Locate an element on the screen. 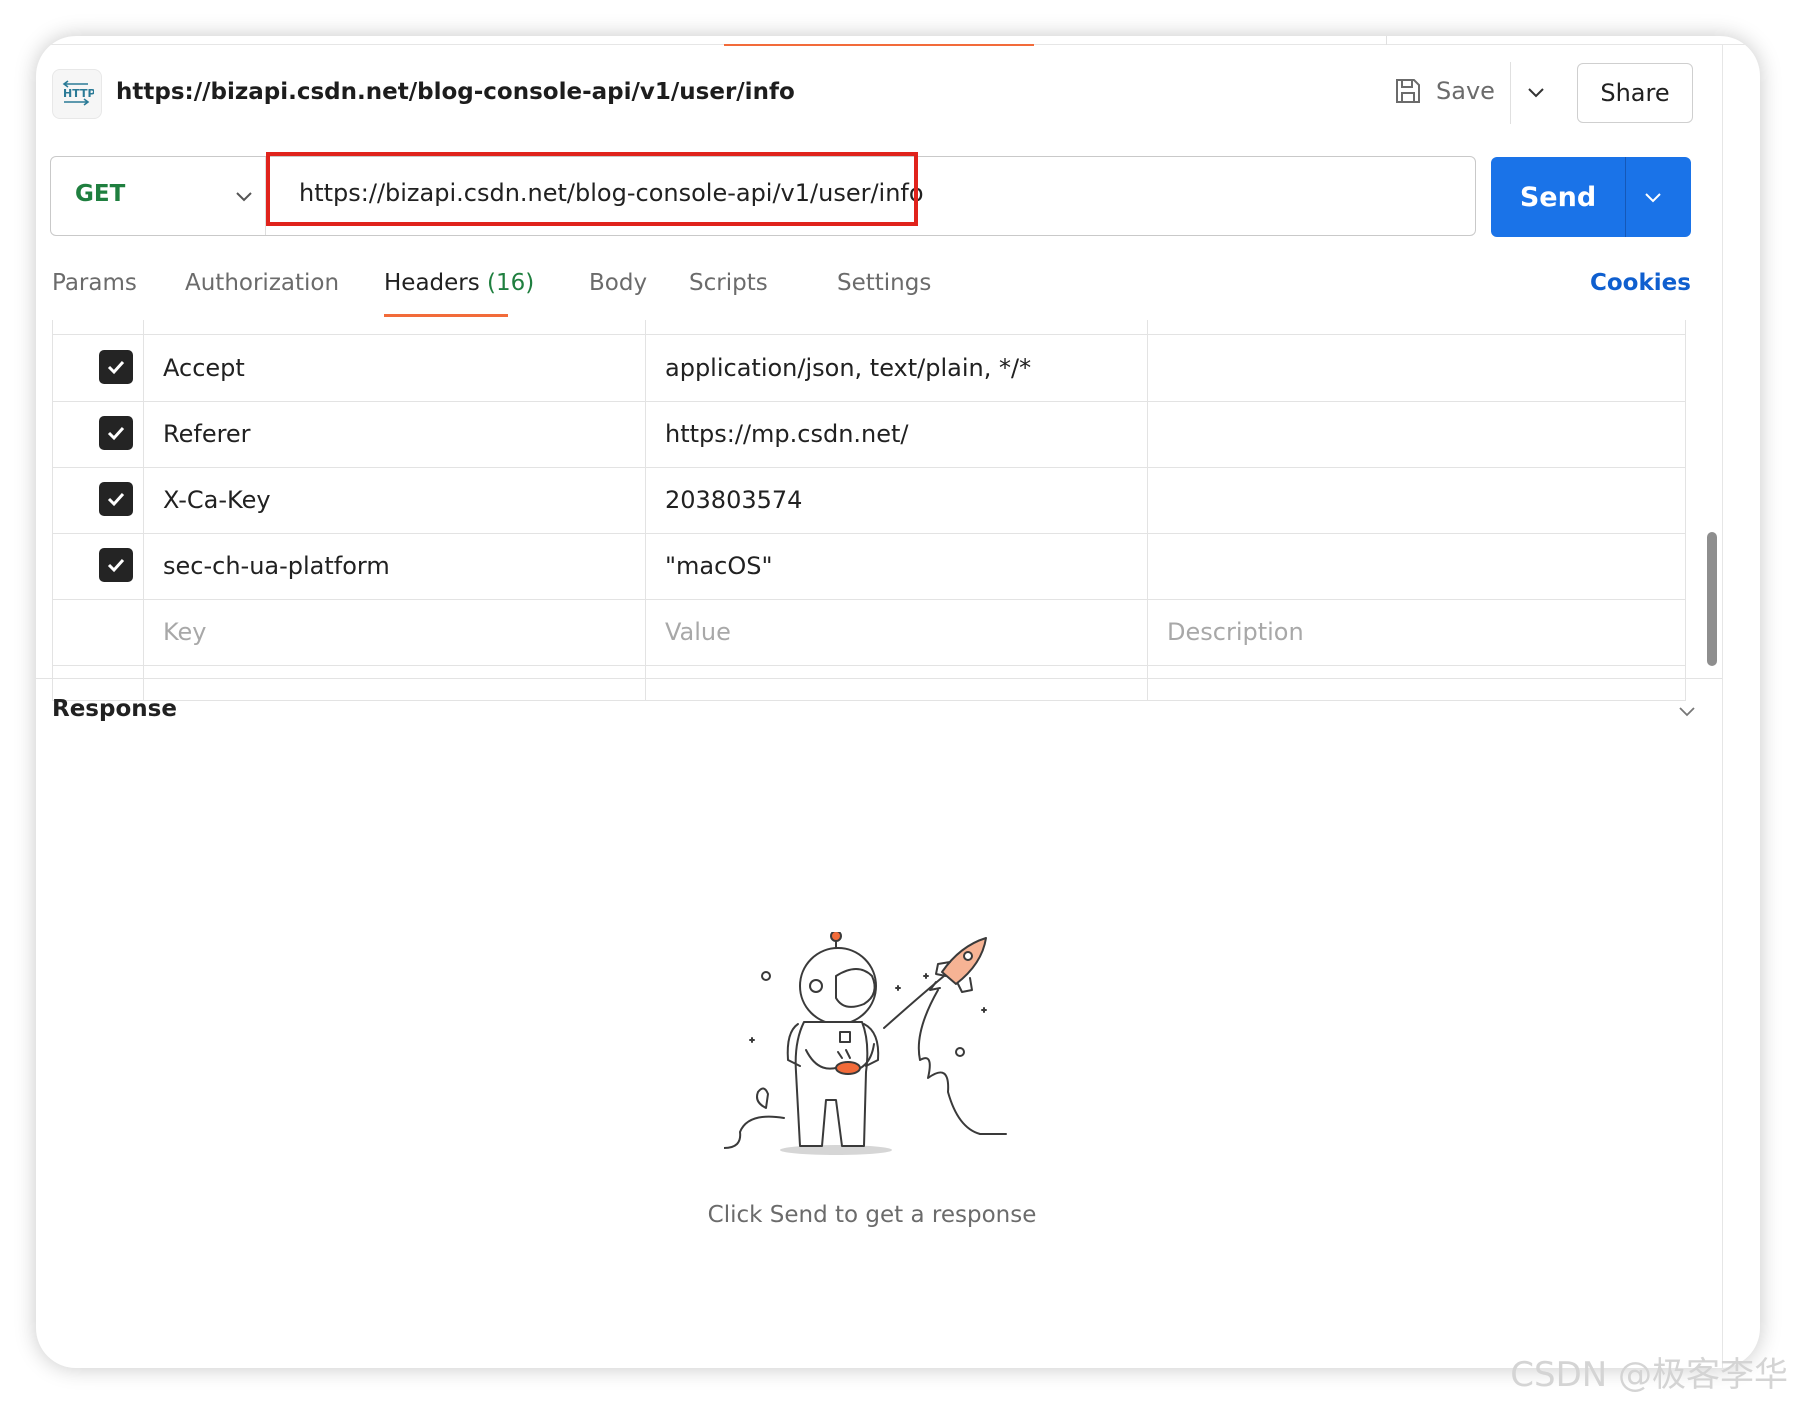 This screenshot has width=1796, height=1404. header-value: 203803574 is located at coordinates (733, 500).